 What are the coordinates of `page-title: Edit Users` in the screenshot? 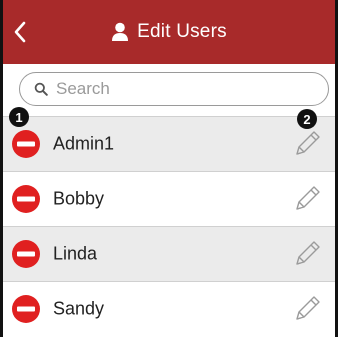 It's located at (182, 31).